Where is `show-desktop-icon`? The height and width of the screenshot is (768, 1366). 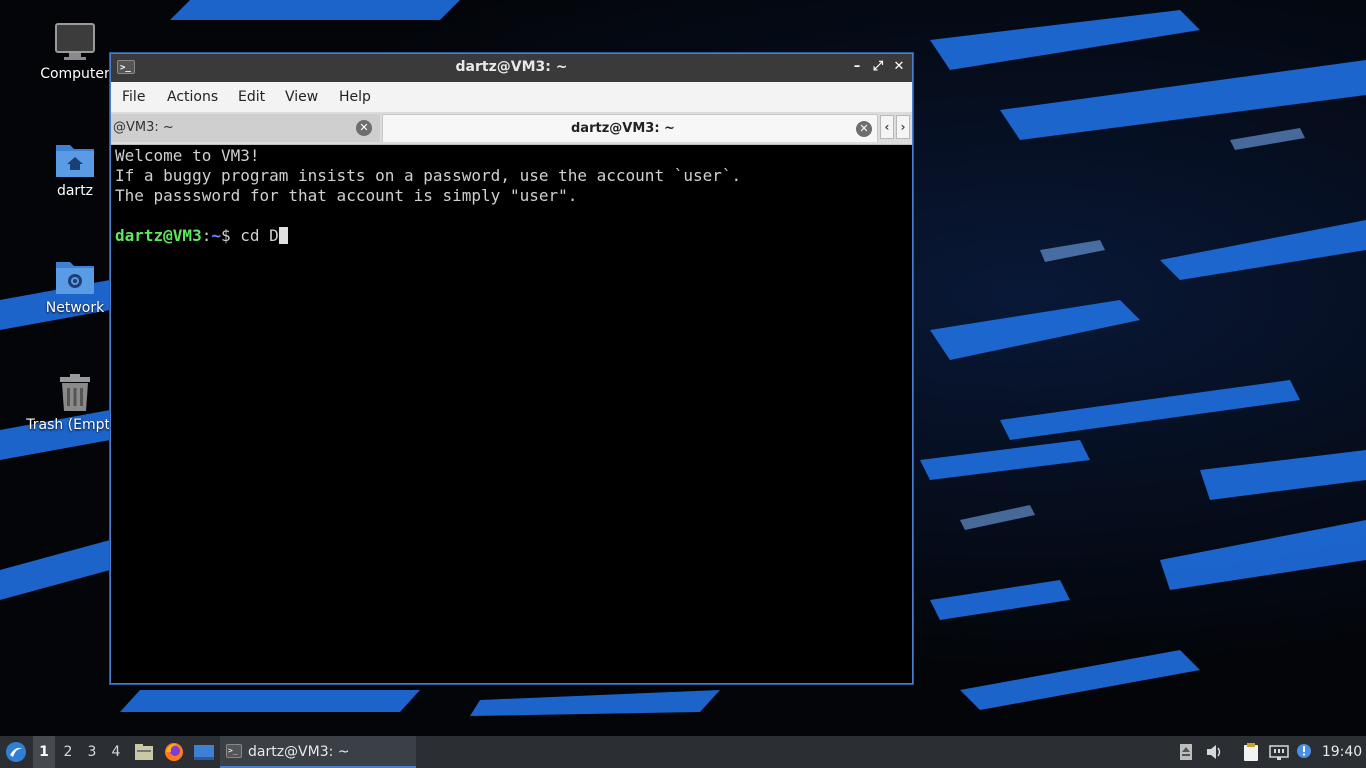 show-desktop-icon is located at coordinates (204, 752).